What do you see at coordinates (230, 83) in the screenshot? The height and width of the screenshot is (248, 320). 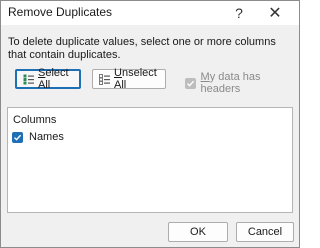 I see `headers-label: My data has headers` at bounding box center [230, 83].